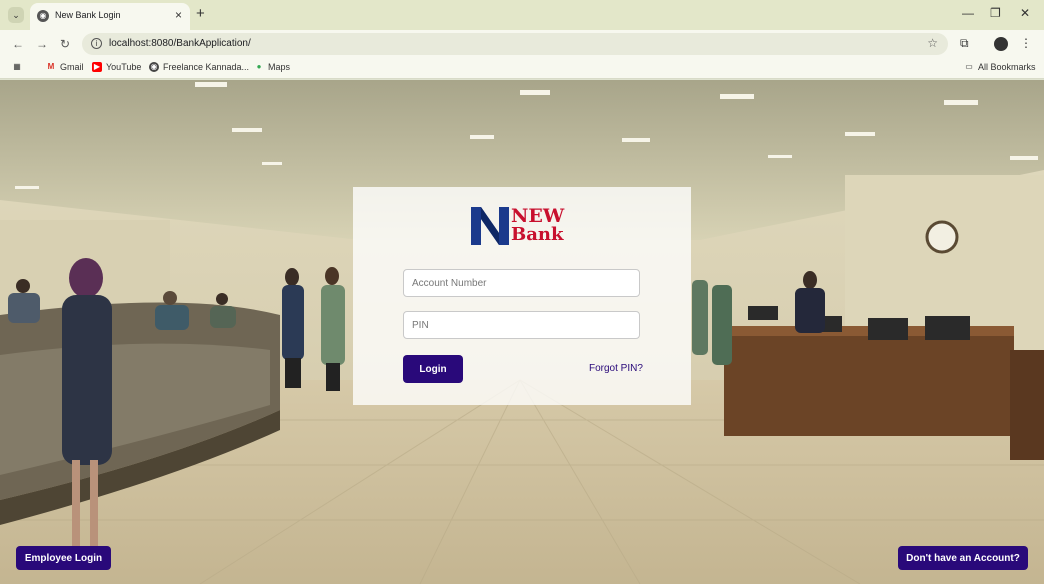 Image resolution: width=1044 pixels, height=584 pixels. Describe the element at coordinates (521, 325) in the screenshot. I see `pin-input` at that location.